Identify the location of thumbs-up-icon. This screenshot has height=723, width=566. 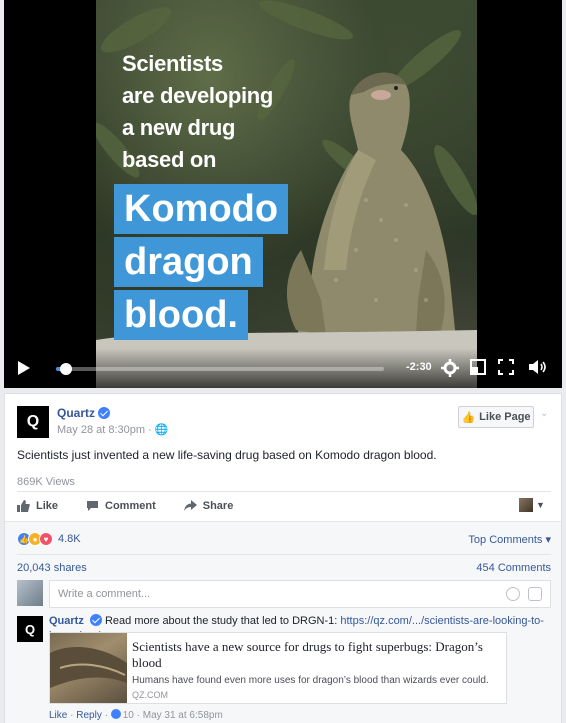
(23, 506).